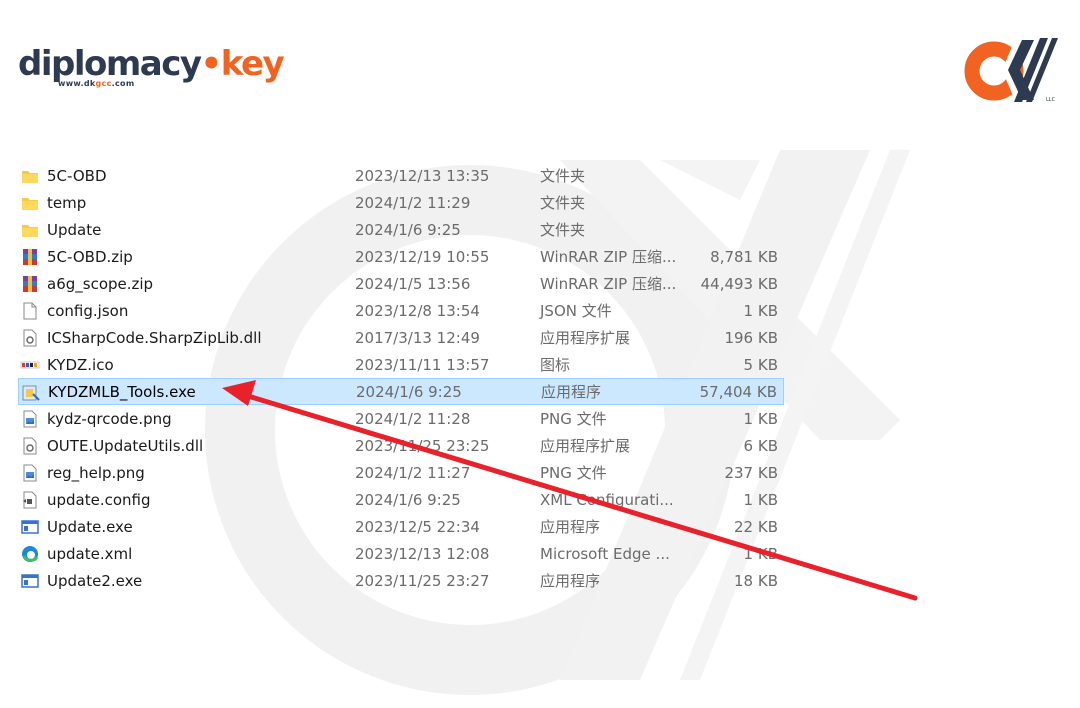 This screenshot has width=1080, height=708. What do you see at coordinates (125, 445) in the screenshot?
I see `file-name: OUTE.UpdateUtils.dll` at bounding box center [125, 445].